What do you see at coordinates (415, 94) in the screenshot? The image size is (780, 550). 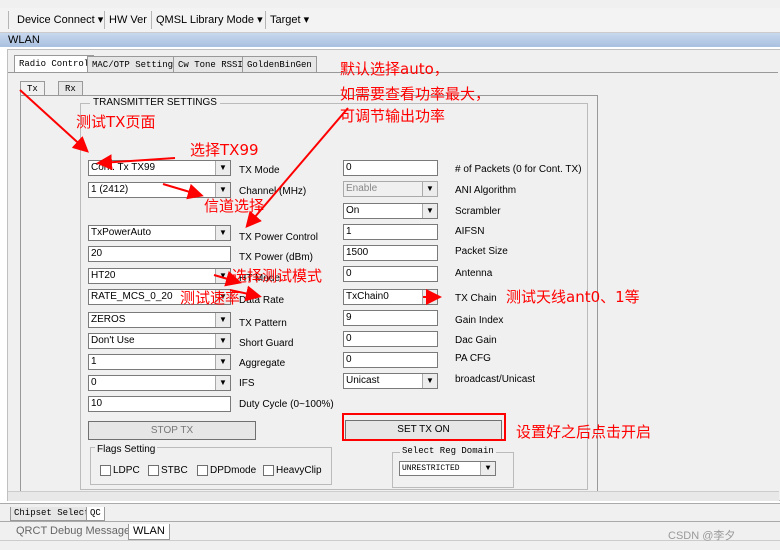 I see `annotation-max-power-1: 如需要查看功率最大，` at bounding box center [415, 94].